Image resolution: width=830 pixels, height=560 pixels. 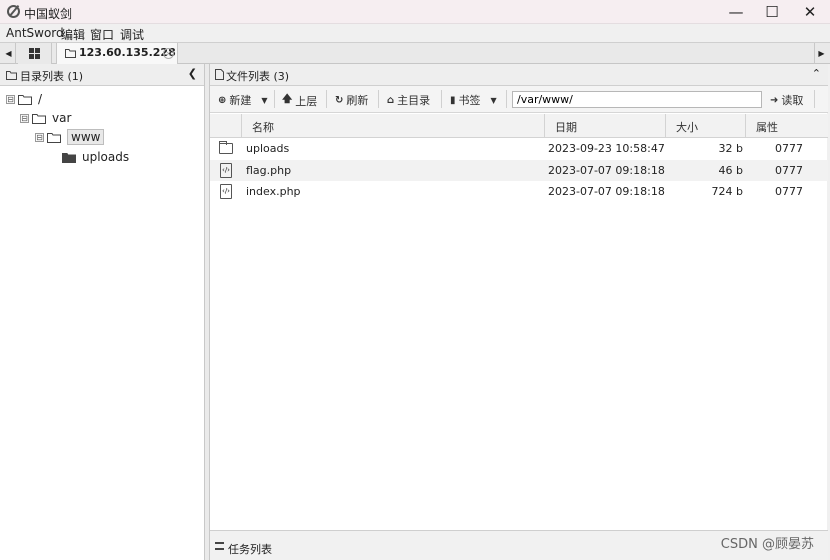 What do you see at coordinates (86, 137) in the screenshot?
I see `tree-node-label: www` at bounding box center [86, 137].